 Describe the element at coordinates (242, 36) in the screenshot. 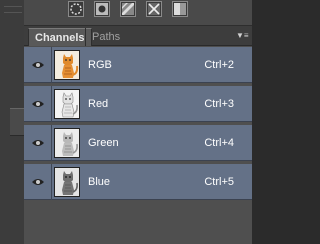

I see `panel-menu-icon: ▼≡` at that location.